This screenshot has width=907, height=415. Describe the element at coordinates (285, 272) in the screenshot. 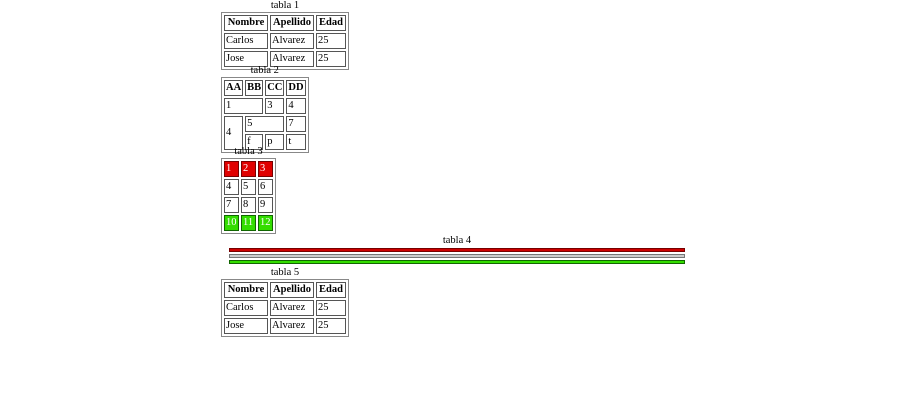

I see `tabla-5-caption: tabla 5` at that location.